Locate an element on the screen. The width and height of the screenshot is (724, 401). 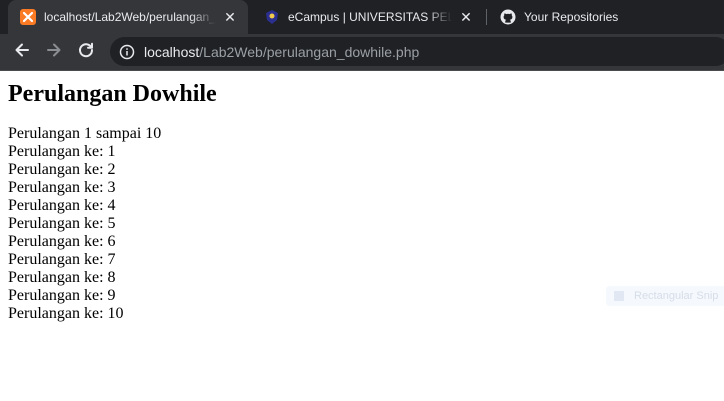
output-line: Perulangan ke: 5 is located at coordinates (62, 223).